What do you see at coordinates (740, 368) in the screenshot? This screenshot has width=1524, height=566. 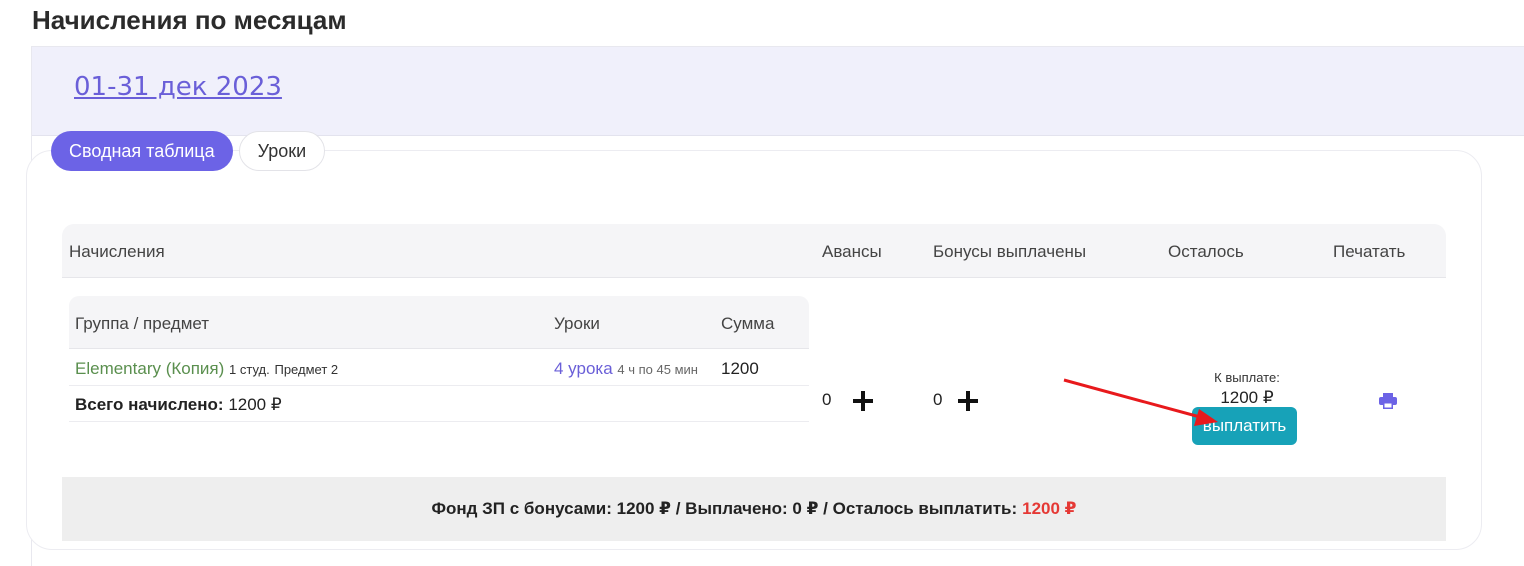 I see `sum-cell: 1200` at bounding box center [740, 368].